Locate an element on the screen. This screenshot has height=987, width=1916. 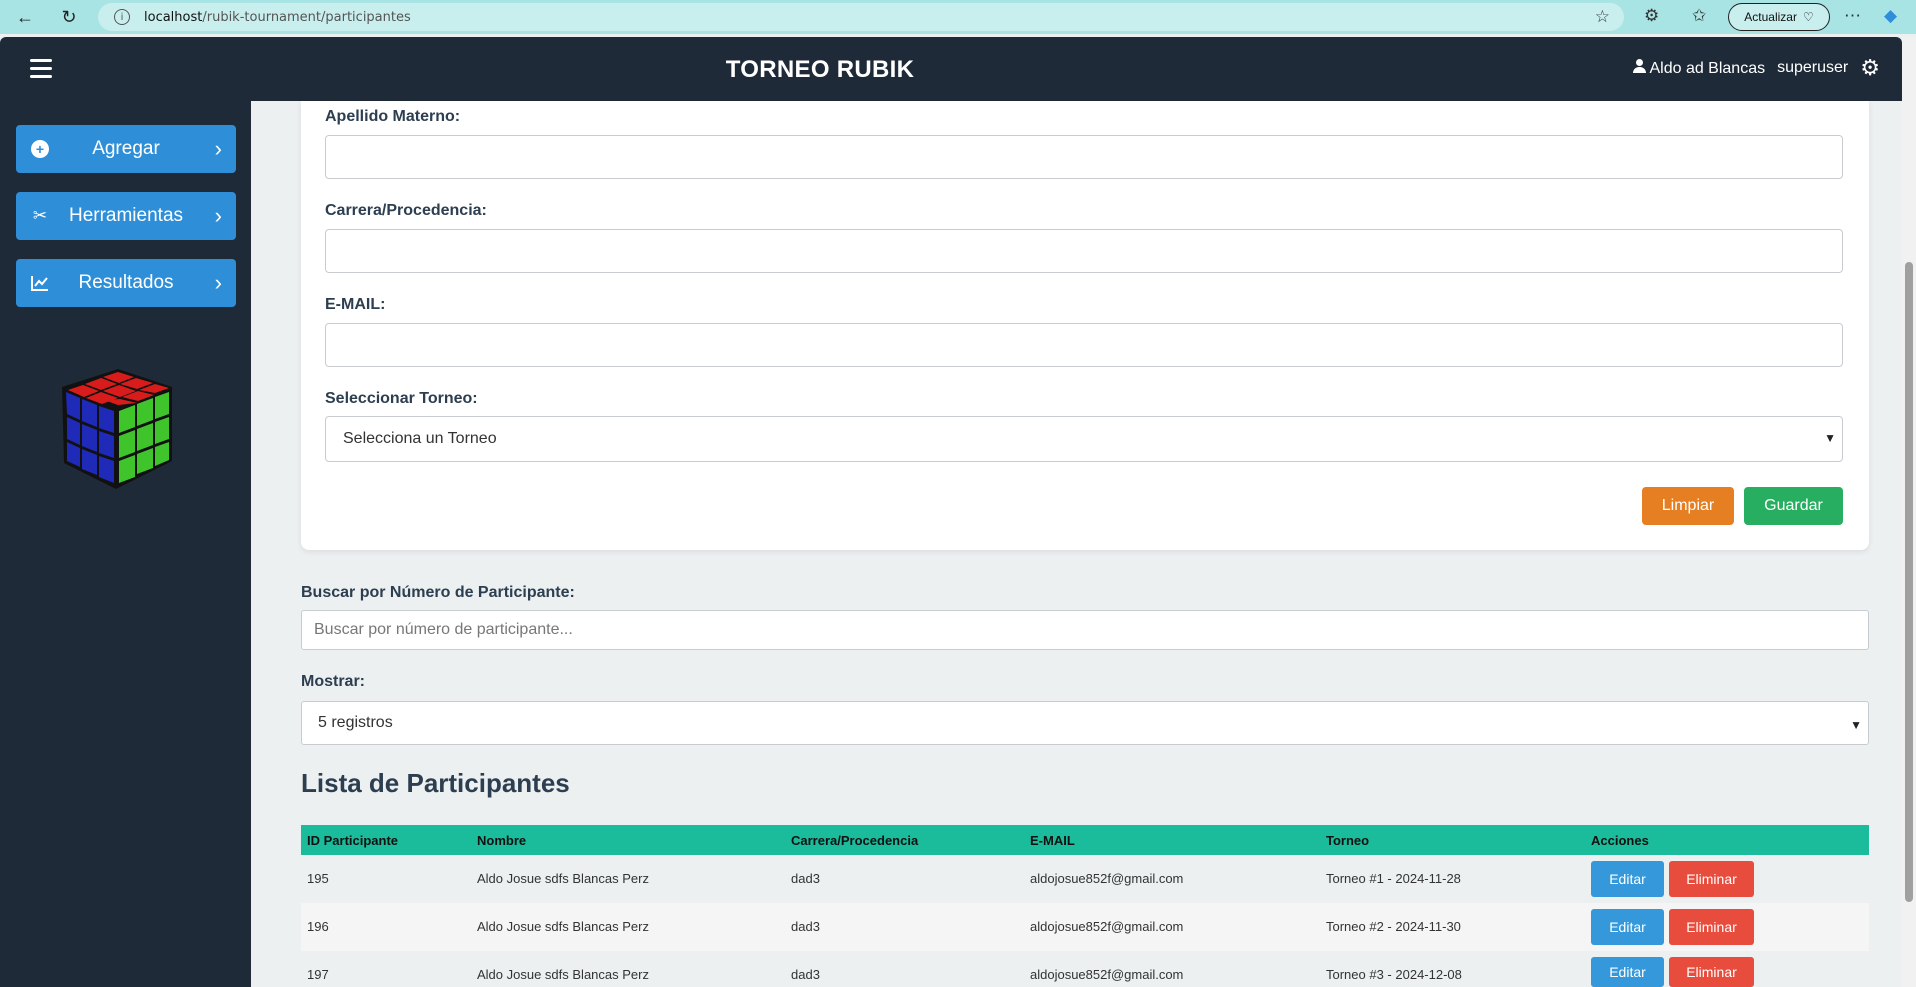
update-button: Actualizar ♡ is located at coordinates (1779, 17).